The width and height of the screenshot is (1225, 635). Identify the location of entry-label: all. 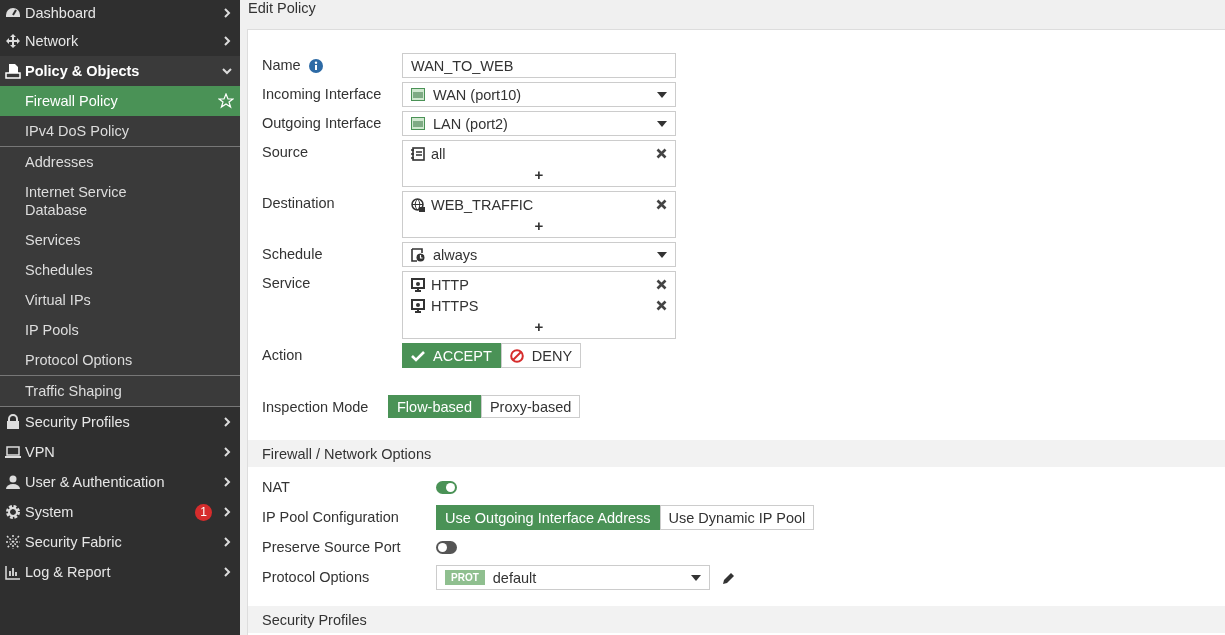
(439, 153).